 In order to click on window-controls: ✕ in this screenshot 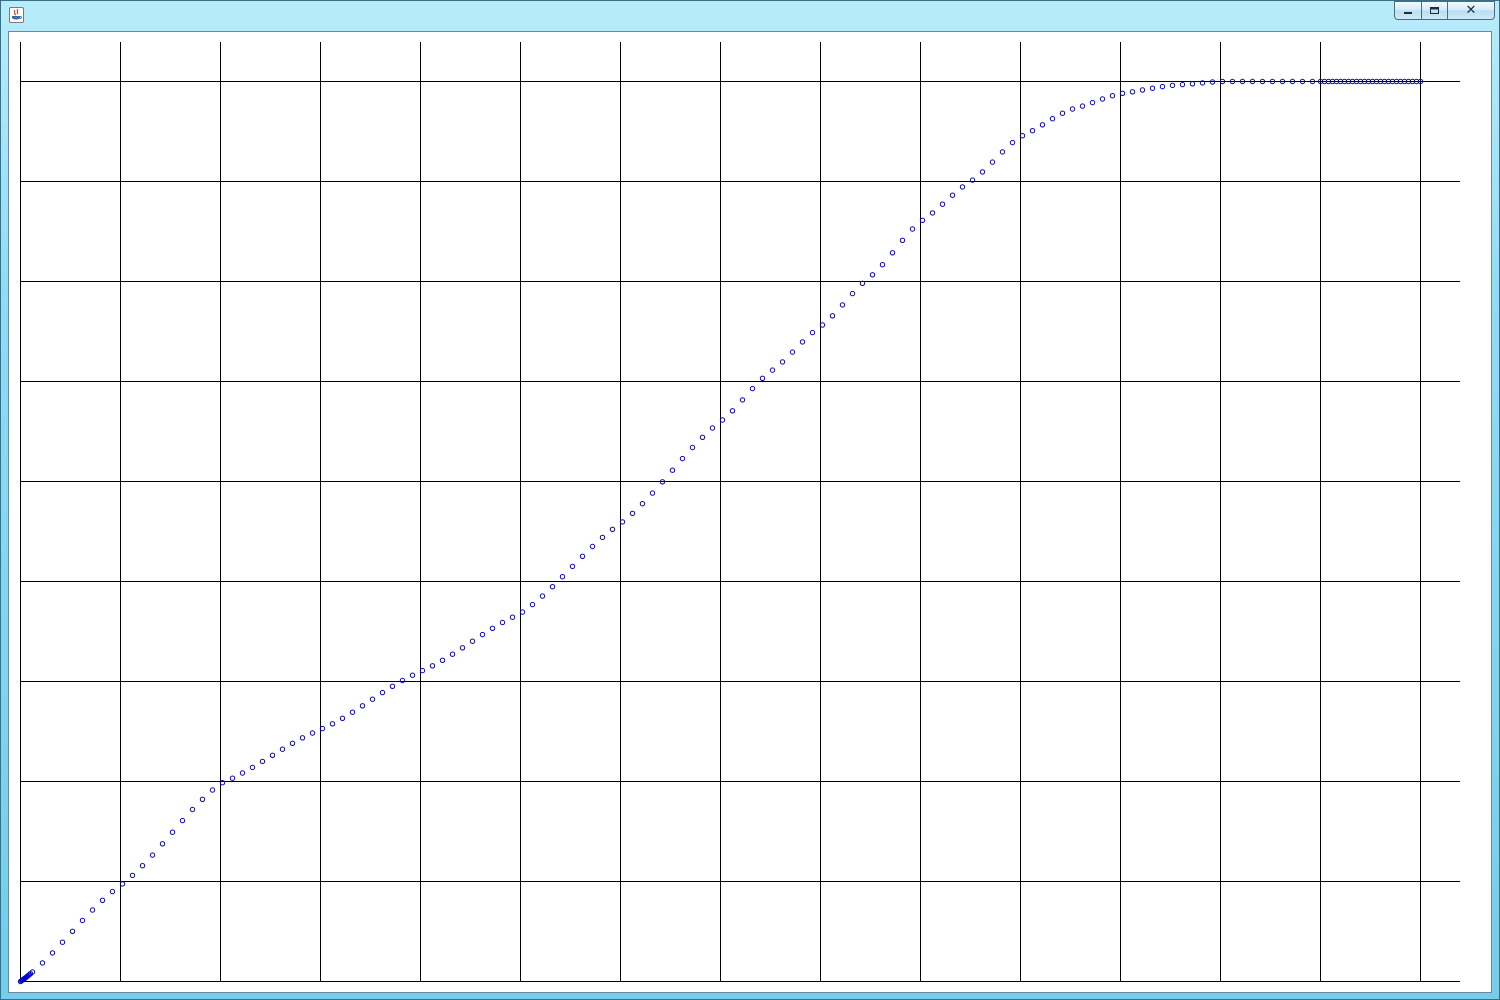, I will do `click(1444, 10)`.